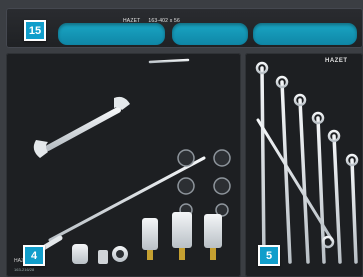  Describe the element at coordinates (182, 236) in the screenshot. I see `bit-sockets` at that location.